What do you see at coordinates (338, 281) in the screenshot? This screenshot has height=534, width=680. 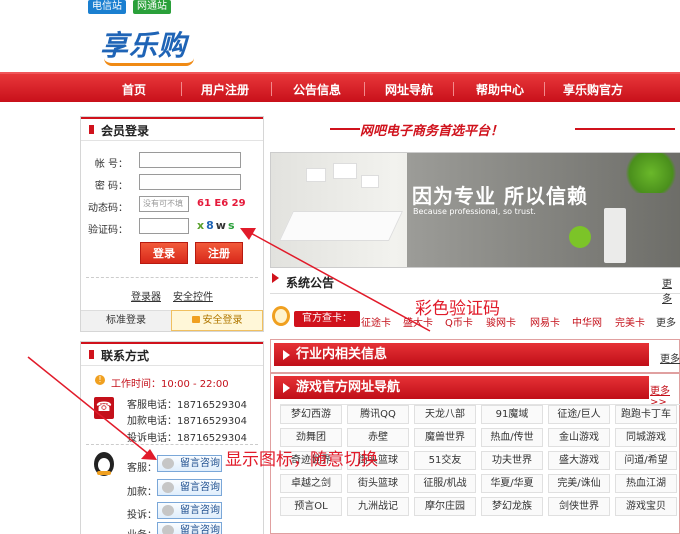 I see `arrow-line-captcha` at bounding box center [338, 281].